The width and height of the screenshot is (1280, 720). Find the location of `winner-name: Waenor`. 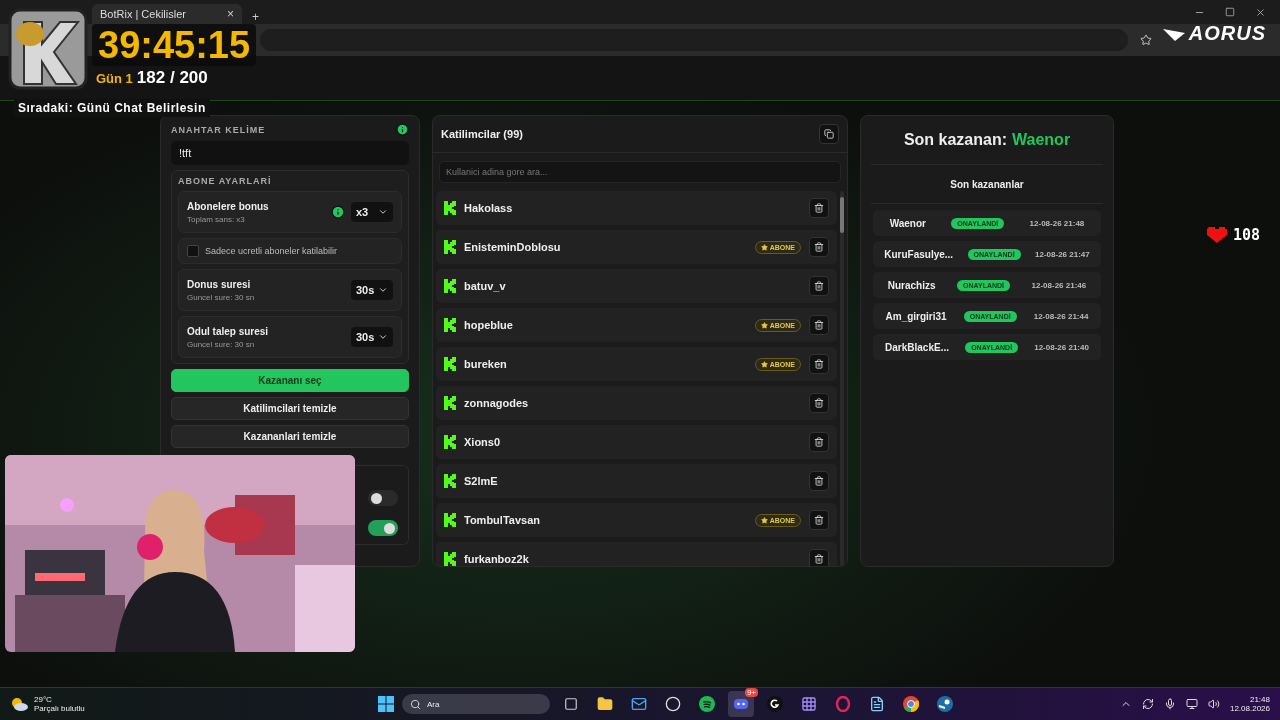

winner-name: Waenor is located at coordinates (907, 223).